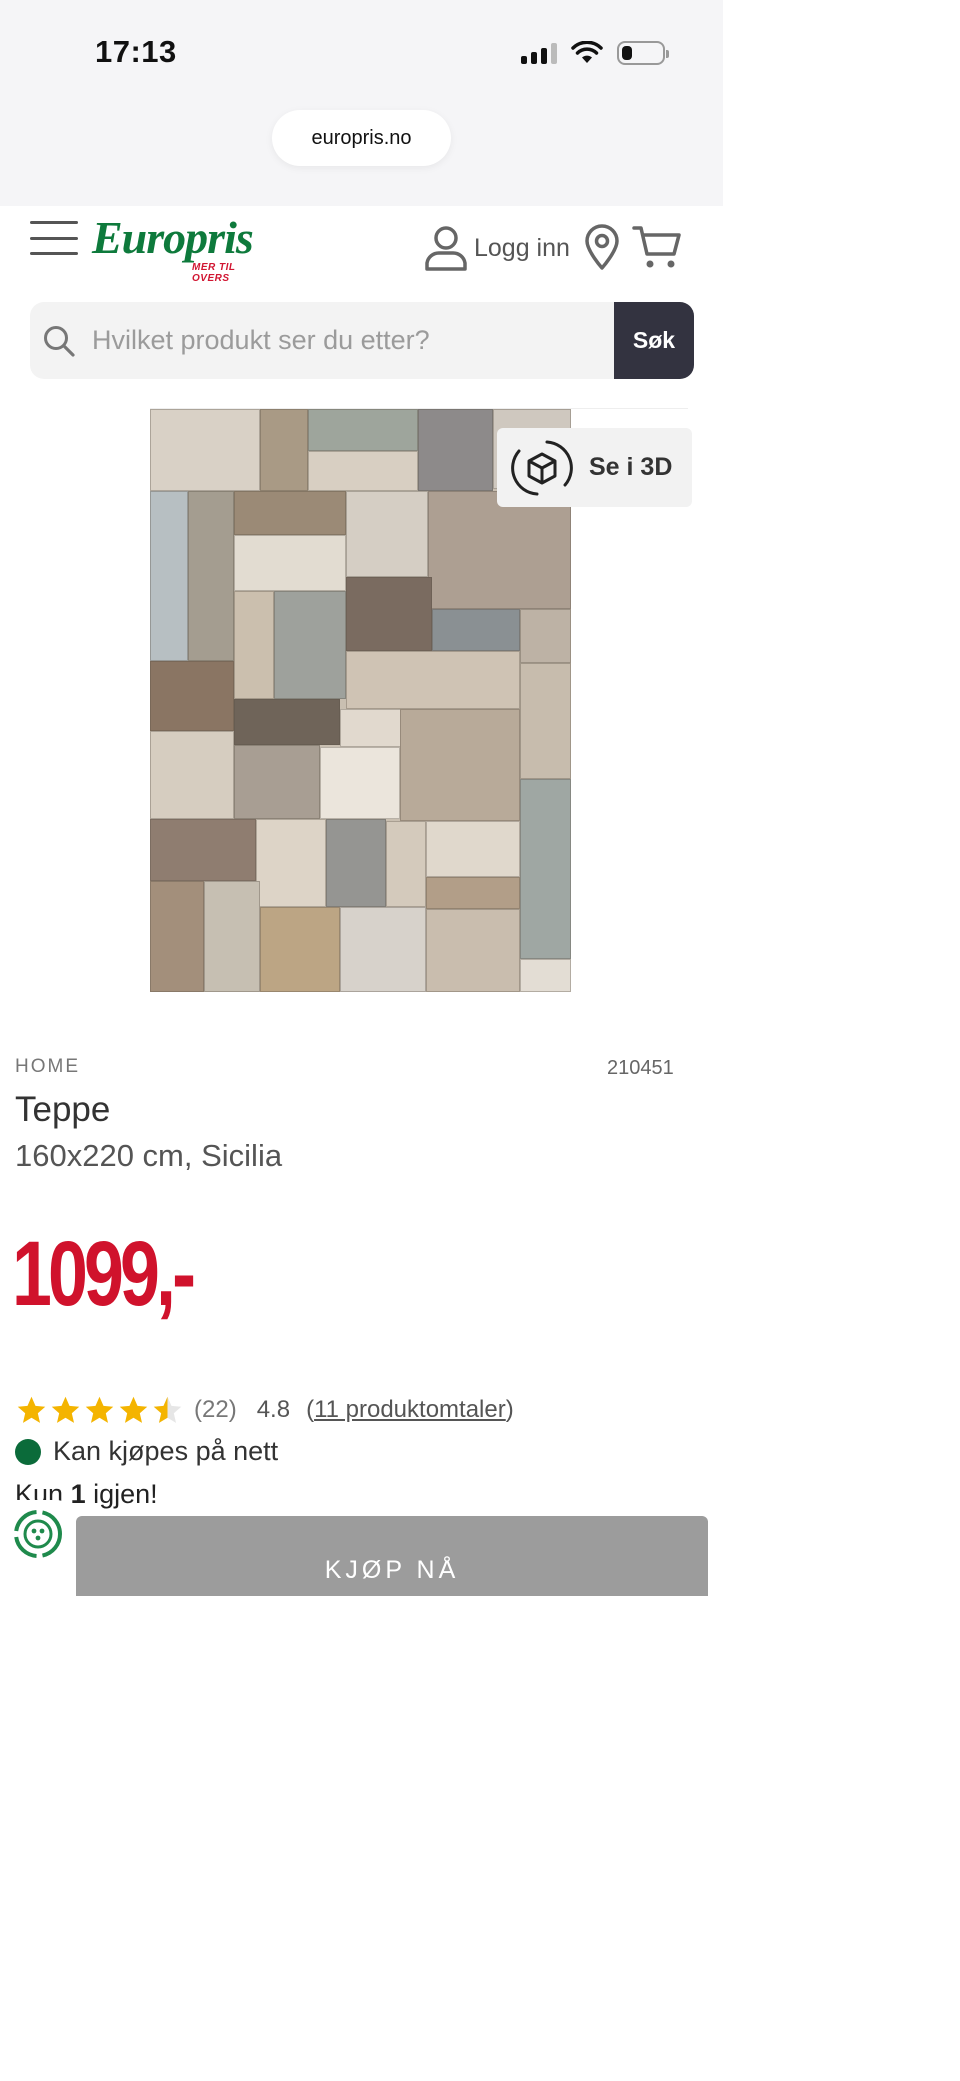  I want to click on view-3d-button: Se i 3D, so click(594, 467).